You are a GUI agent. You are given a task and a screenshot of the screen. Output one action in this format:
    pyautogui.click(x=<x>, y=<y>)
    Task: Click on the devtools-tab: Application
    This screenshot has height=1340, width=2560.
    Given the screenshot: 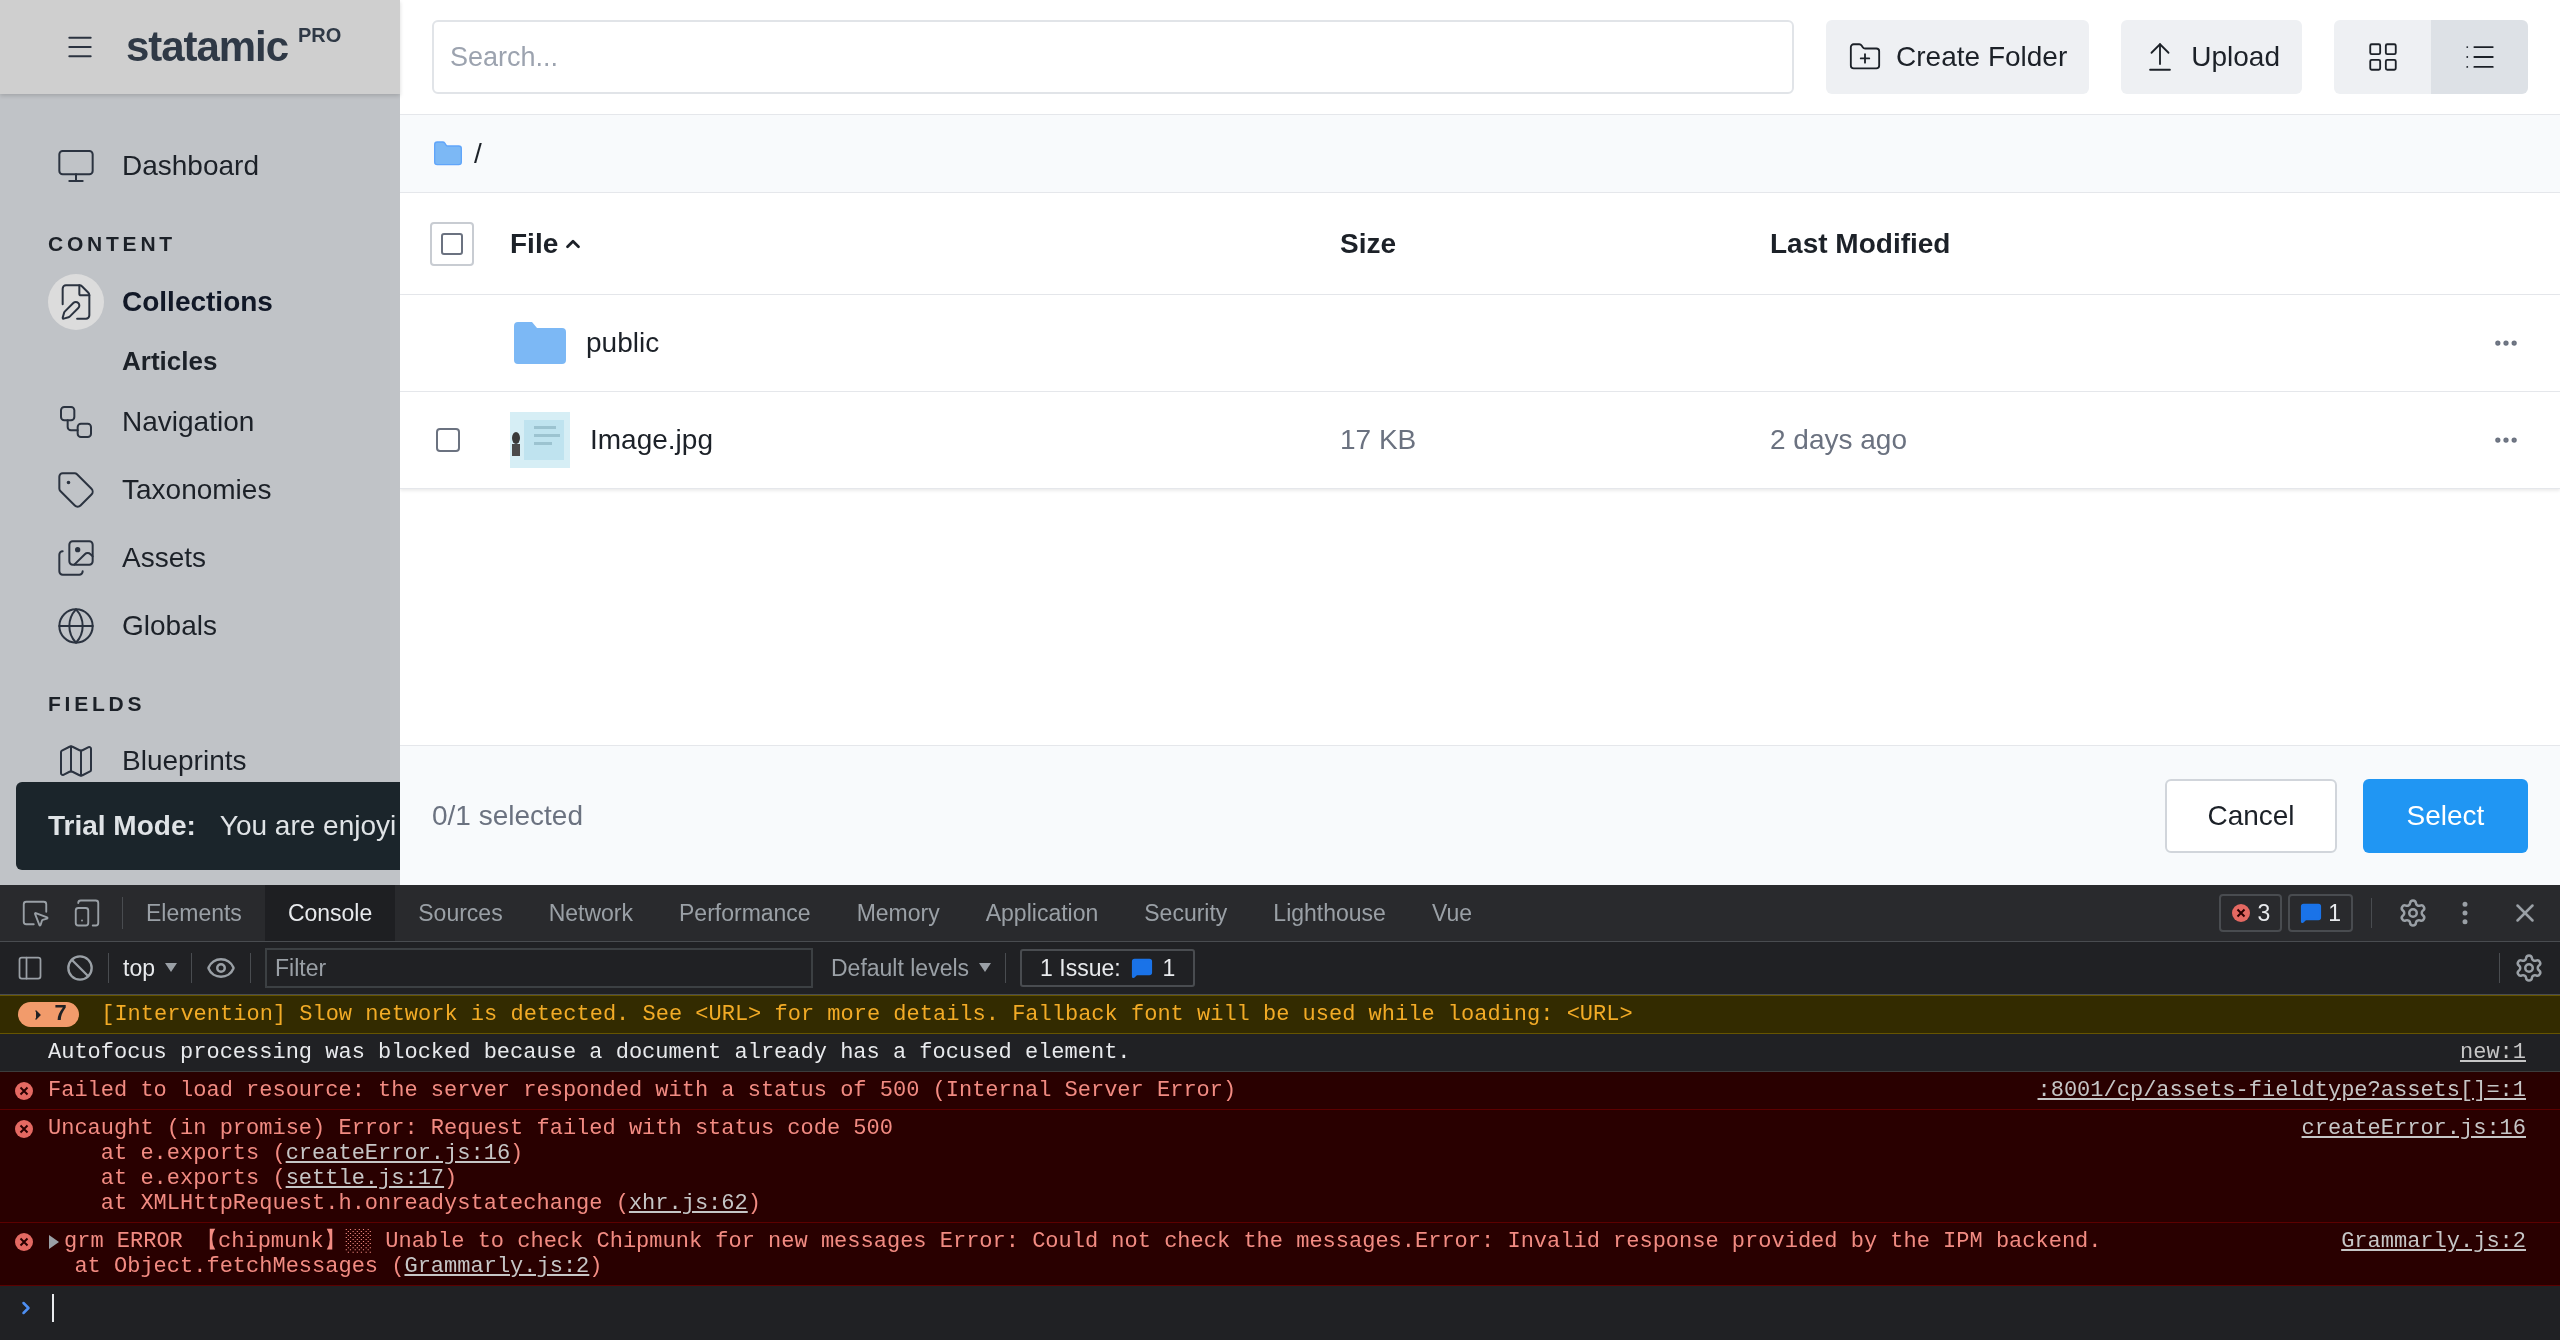 What is the action you would take?
    pyautogui.click(x=1042, y=913)
    